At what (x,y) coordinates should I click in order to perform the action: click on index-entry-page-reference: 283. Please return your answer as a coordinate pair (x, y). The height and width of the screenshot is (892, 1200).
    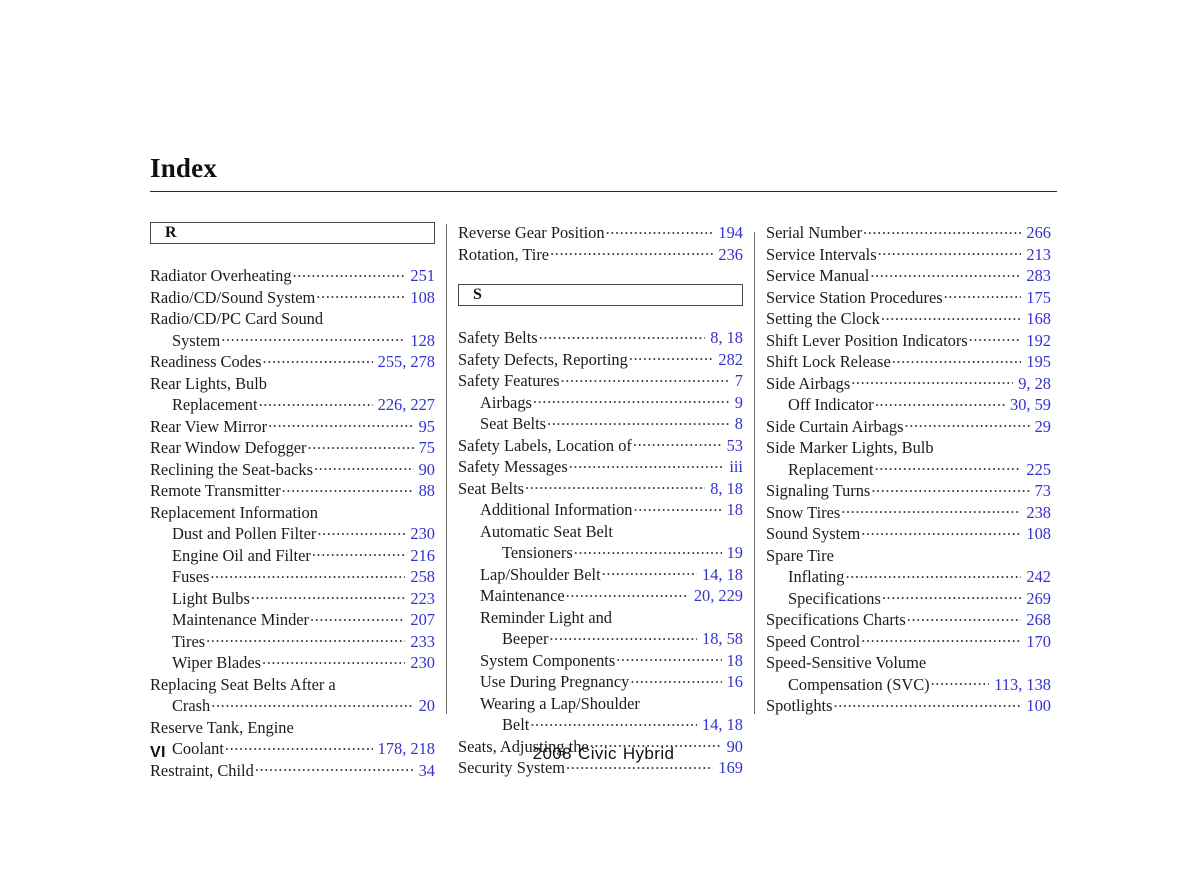
    Looking at the image, I should click on (1036, 276).